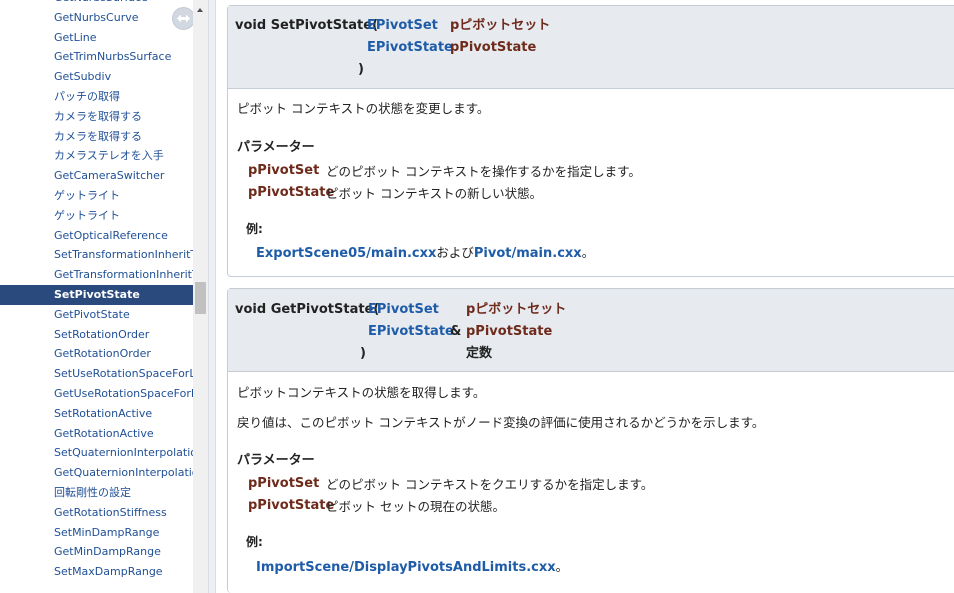  I want to click on signature-prefix: void GetPivotState(, so click(307, 309).